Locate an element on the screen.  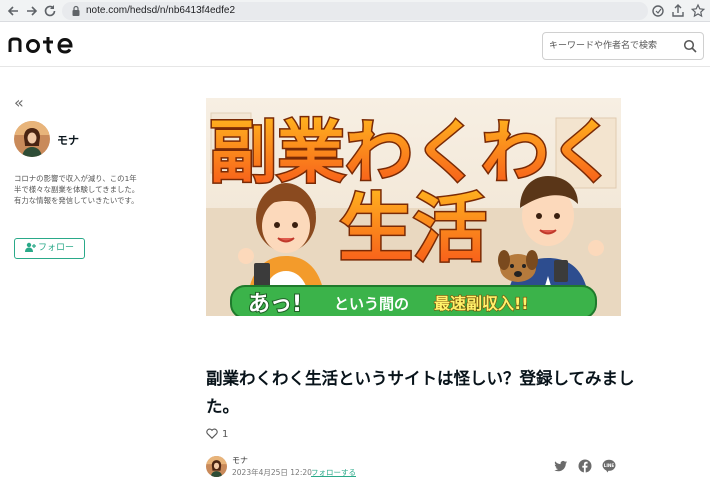
add-user-icon is located at coordinates (30, 247).